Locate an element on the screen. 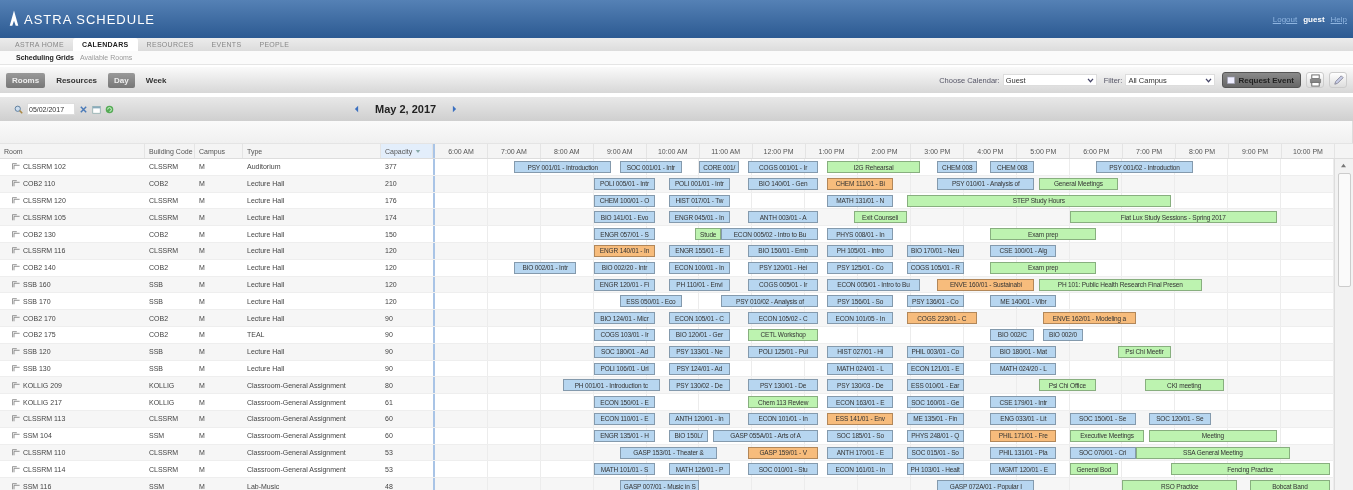  scroll-up-icon is located at coordinates (1343, 165).